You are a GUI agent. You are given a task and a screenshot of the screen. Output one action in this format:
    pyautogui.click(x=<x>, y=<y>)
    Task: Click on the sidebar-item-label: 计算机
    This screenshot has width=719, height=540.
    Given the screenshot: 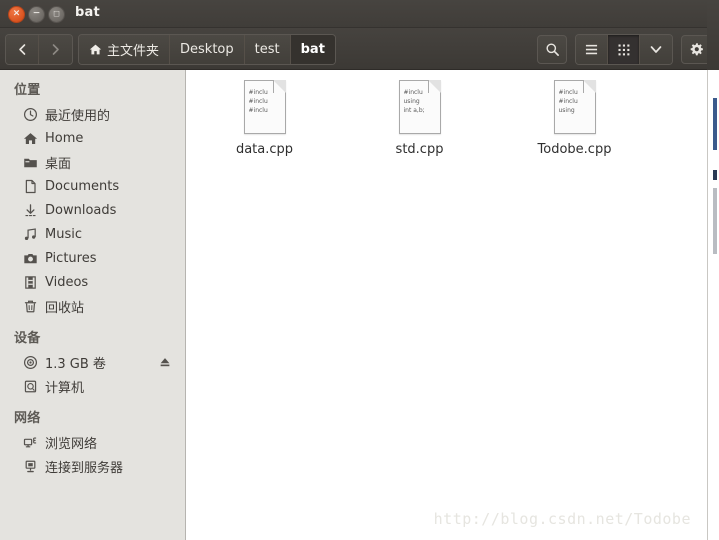 What is the action you would take?
    pyautogui.click(x=65, y=388)
    